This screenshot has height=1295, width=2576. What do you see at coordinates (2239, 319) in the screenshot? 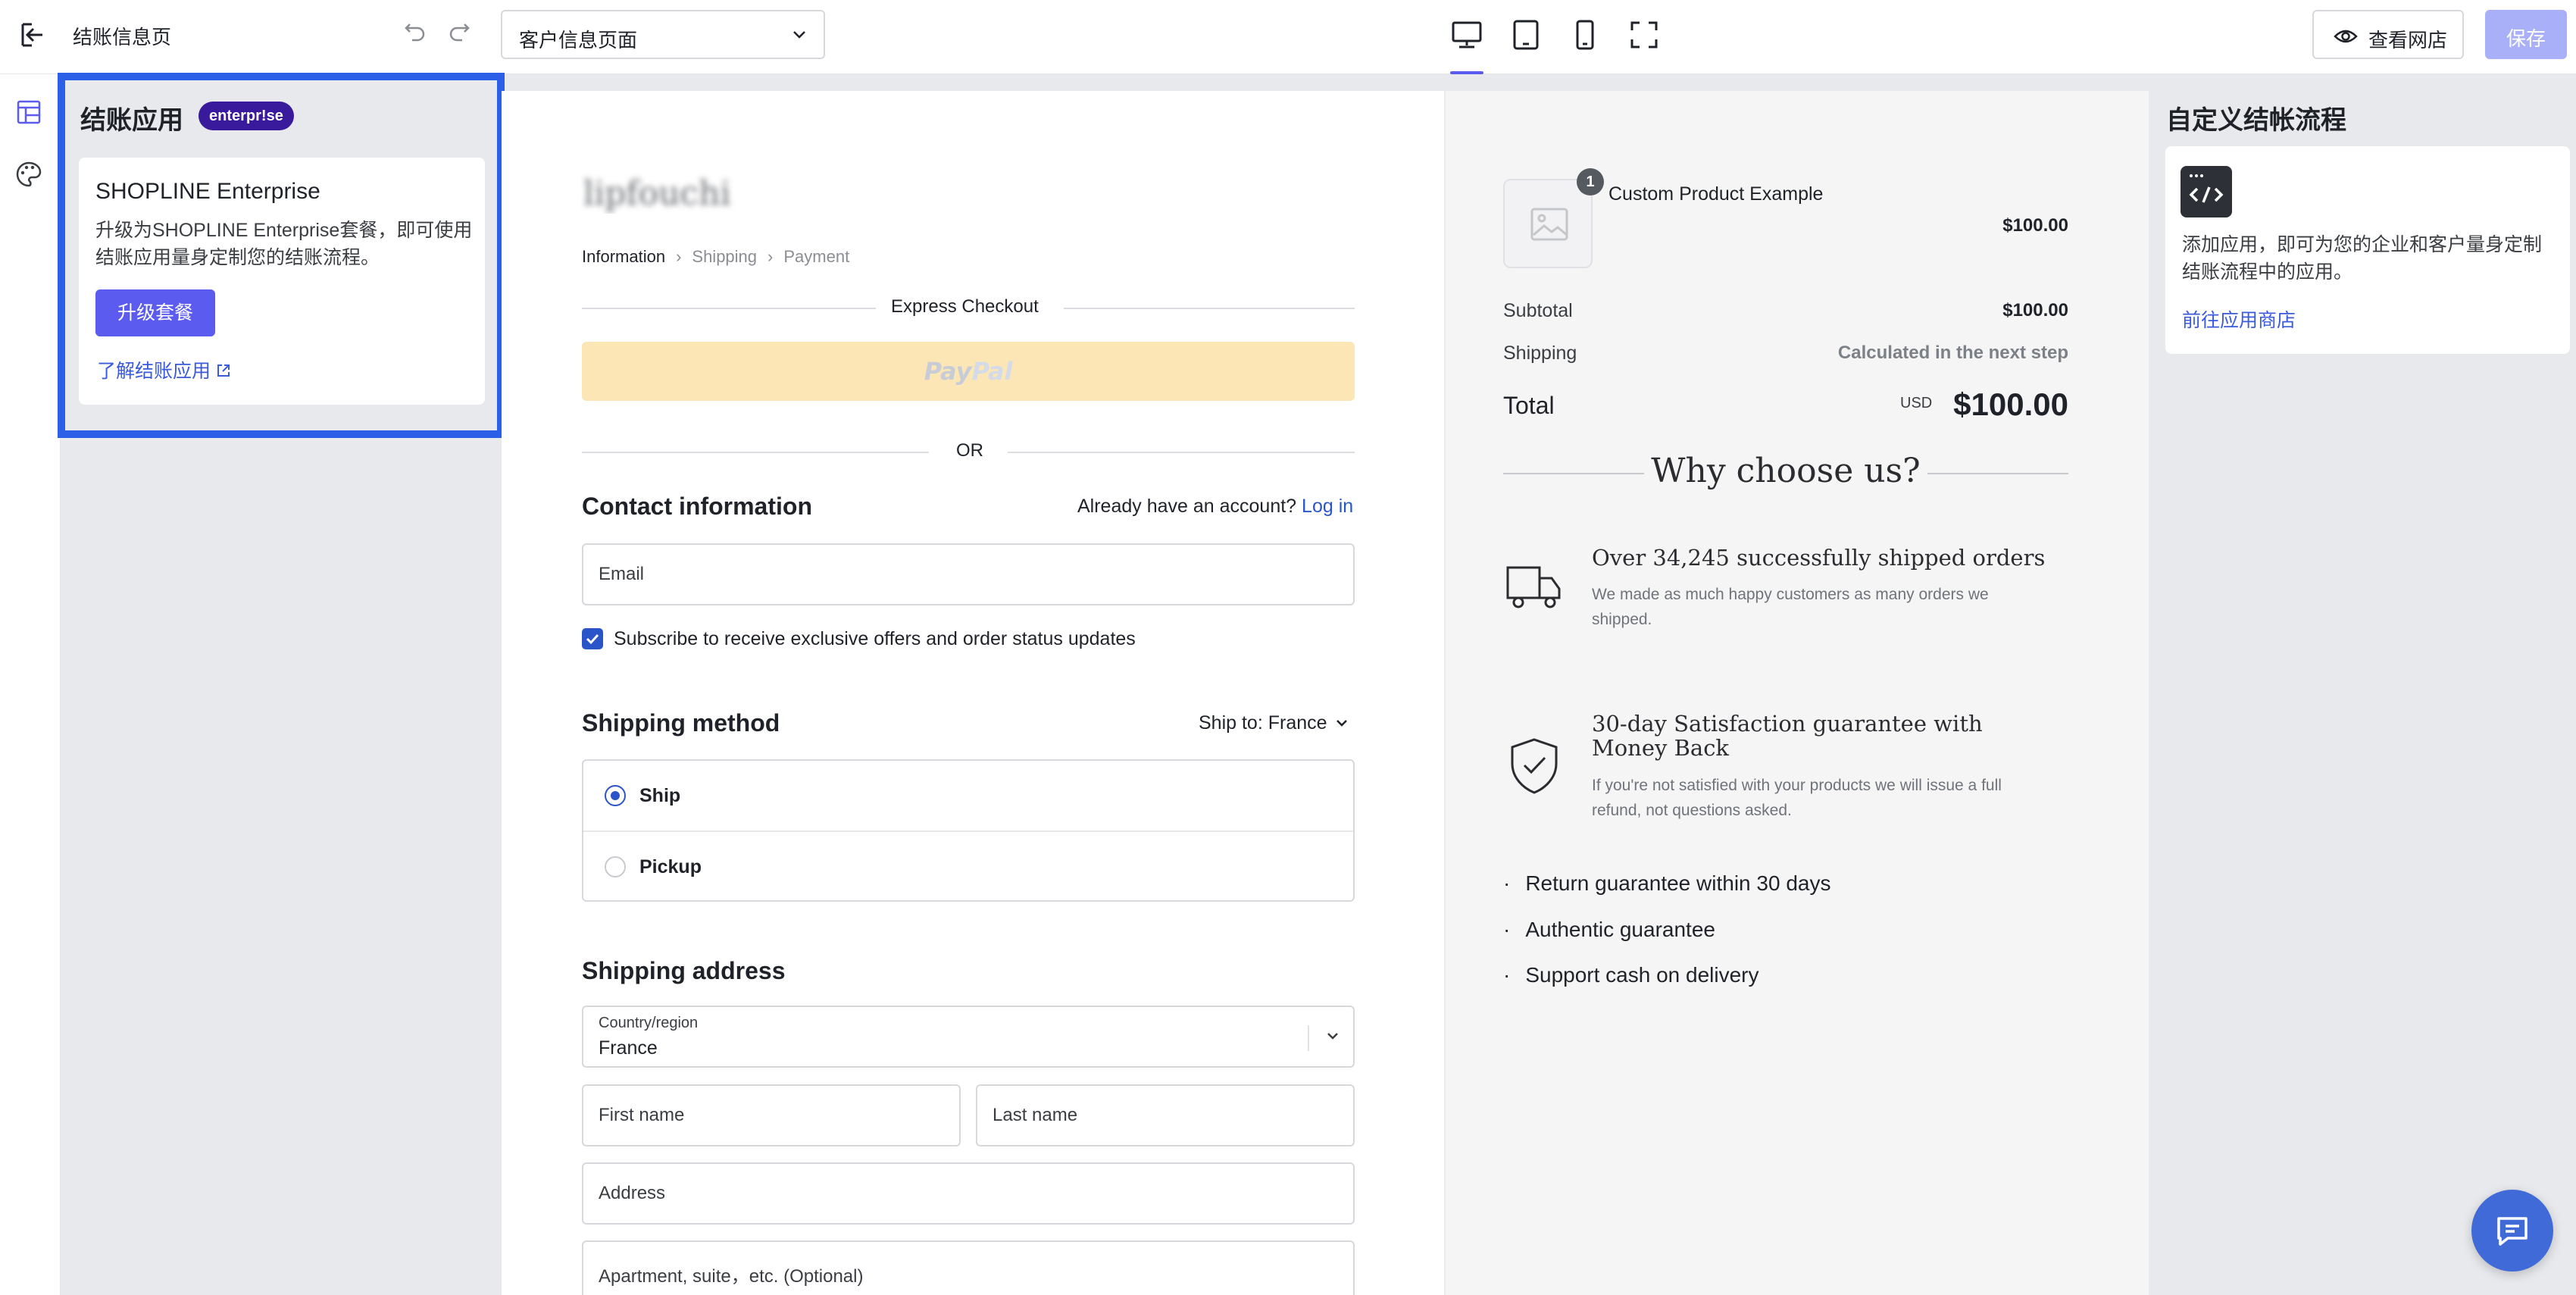
I see `app-store-link: 前往应用商店` at bounding box center [2239, 319].